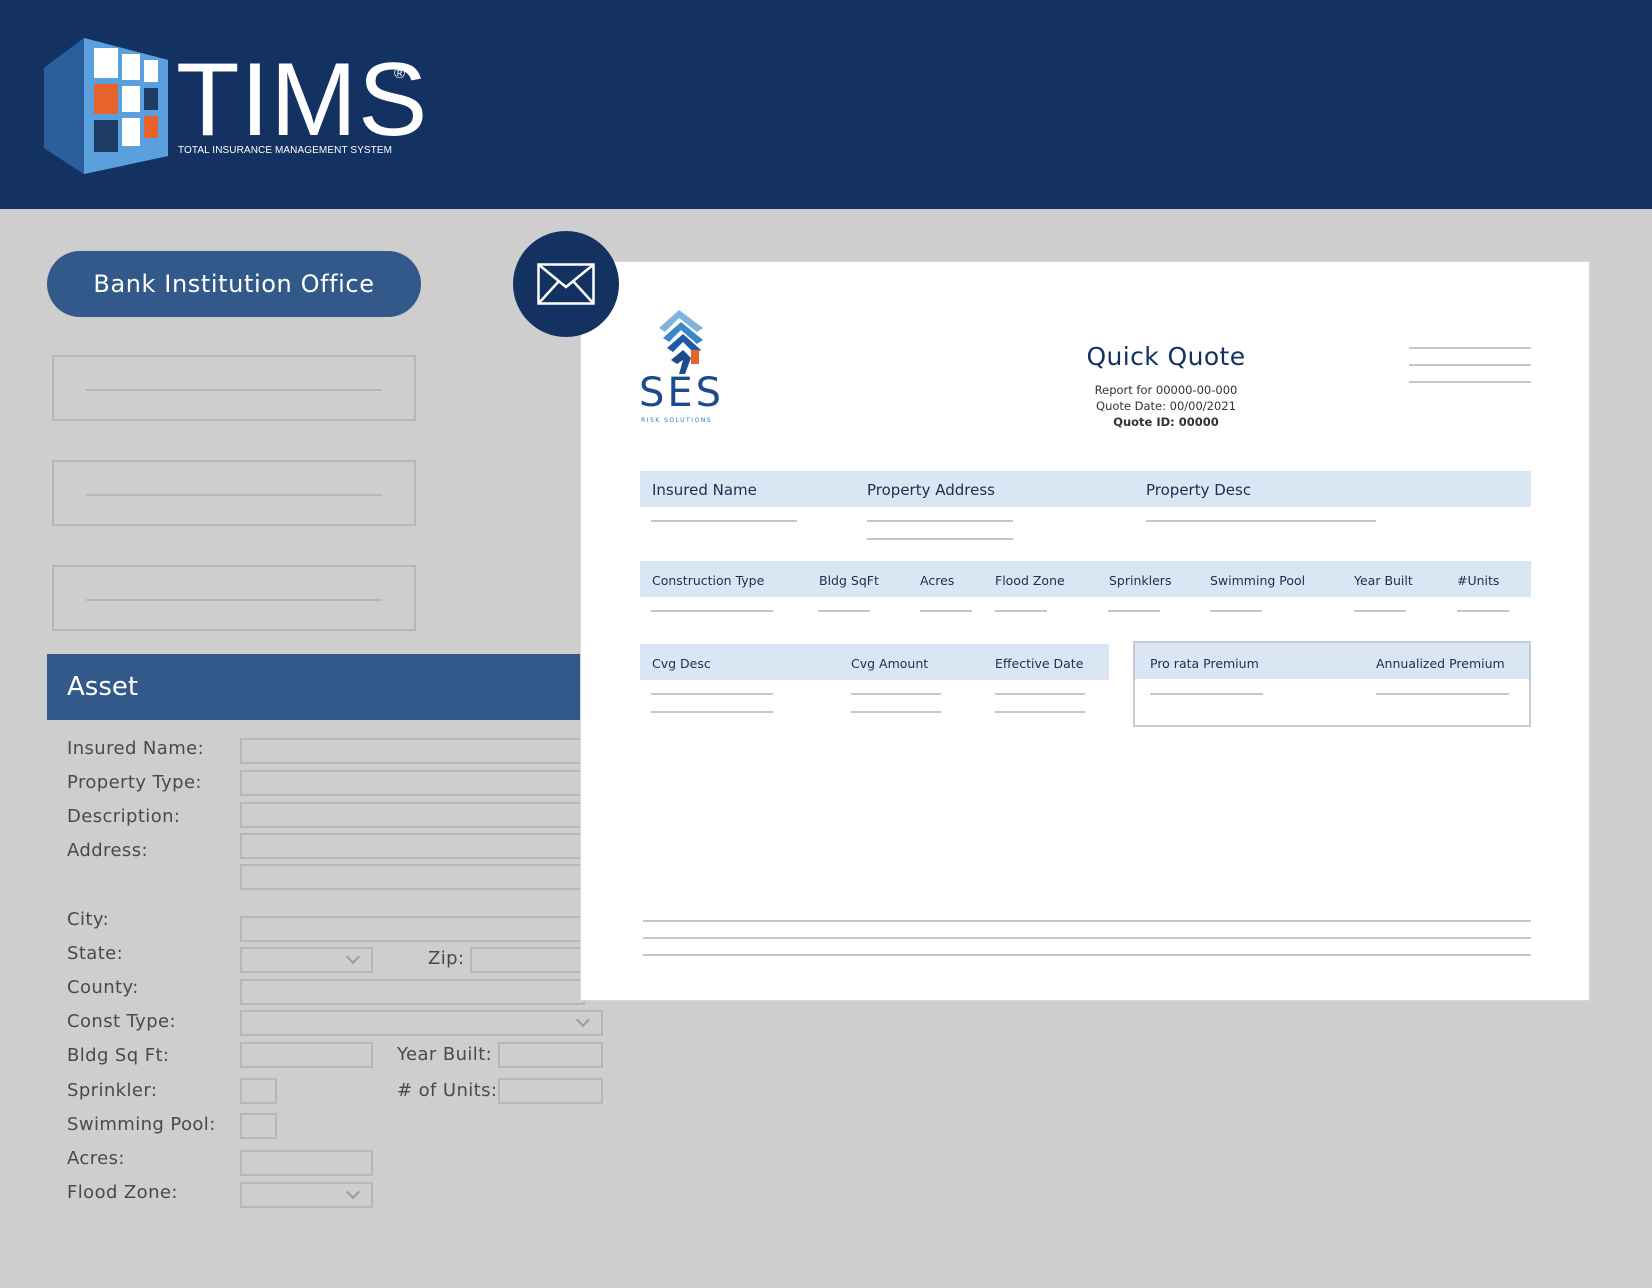 The width and height of the screenshot is (1652, 1288). What do you see at coordinates (1478, 580) in the screenshot?
I see `col-units: #Units` at bounding box center [1478, 580].